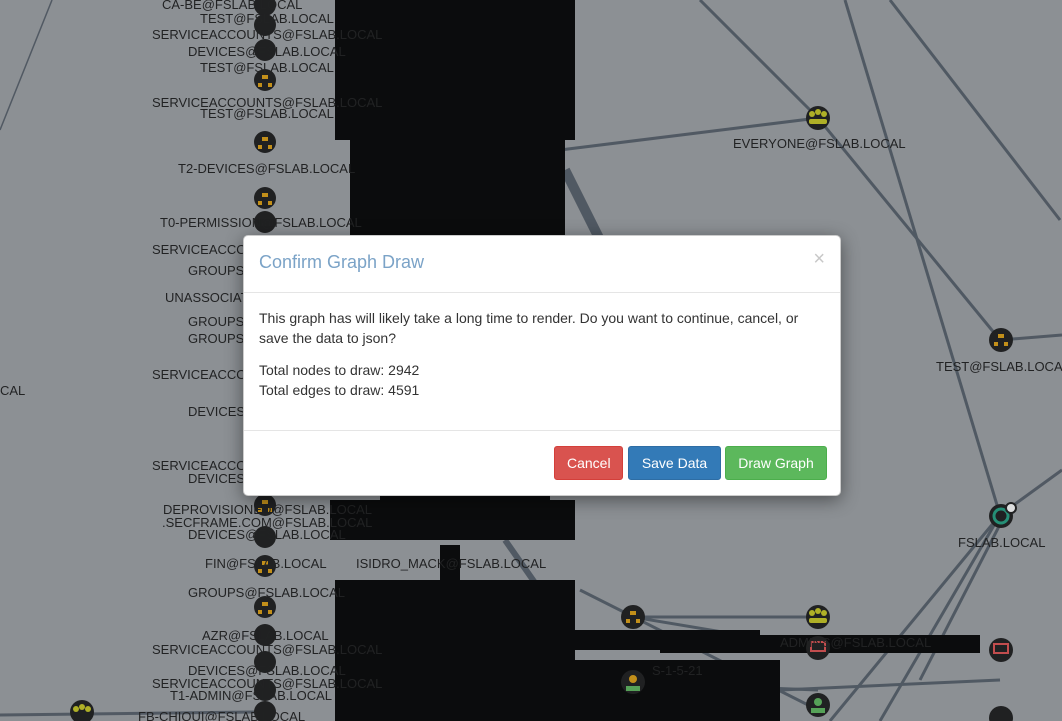 This screenshot has width=1062, height=721. Describe the element at coordinates (339, 390) in the screenshot. I see `total-edges-text: Total edges to draw: 4591` at that location.